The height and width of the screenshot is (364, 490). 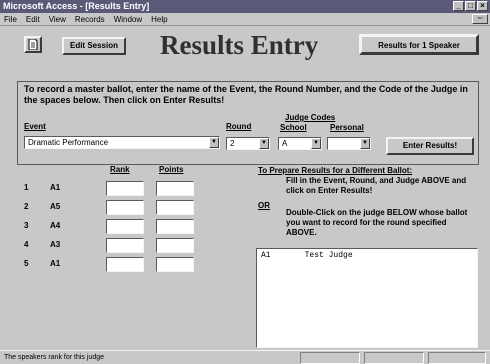 I want to click on rank-column-header: Rank, so click(x=120, y=169).